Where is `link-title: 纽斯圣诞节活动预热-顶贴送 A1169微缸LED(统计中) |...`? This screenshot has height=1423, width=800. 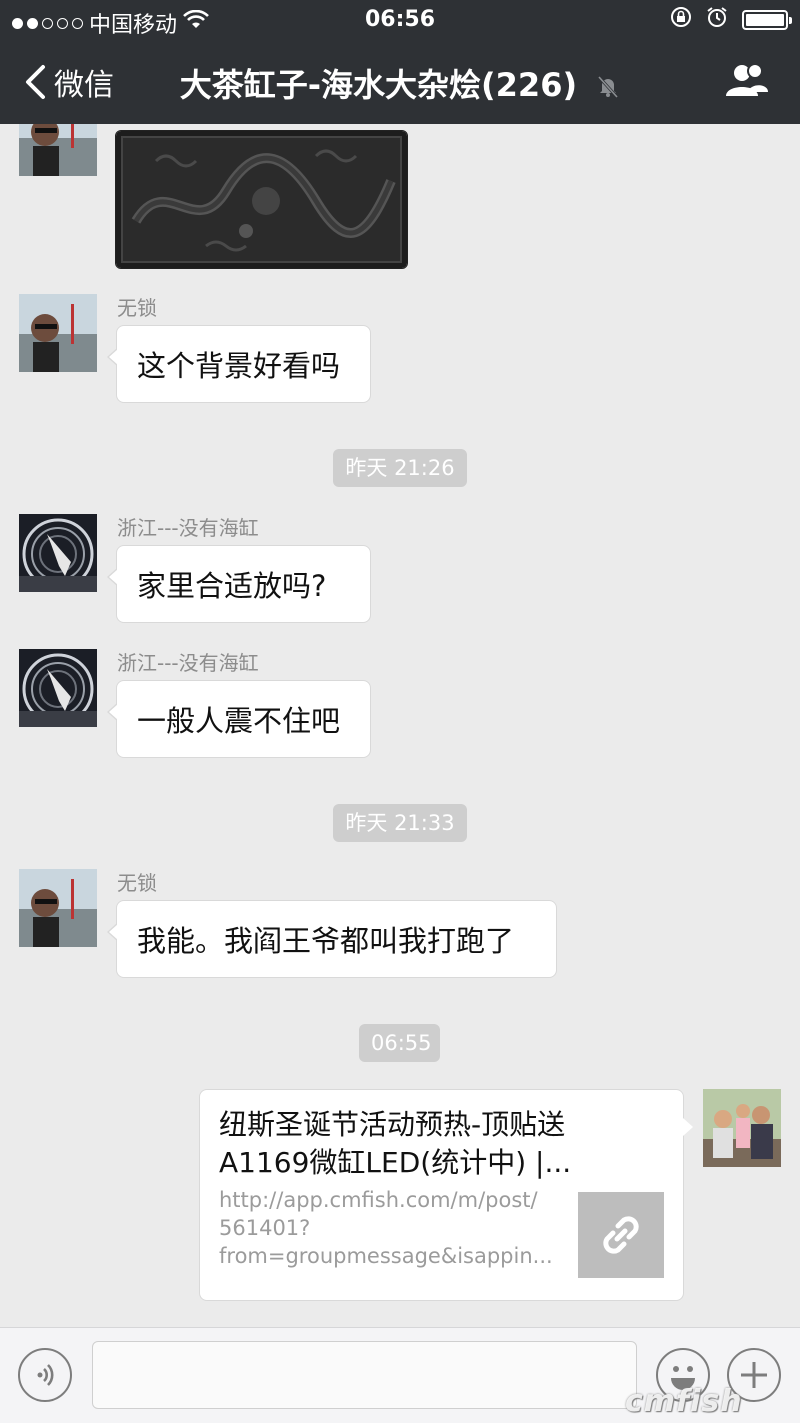
link-title: 纽斯圣诞节活动预热-顶贴送 A1169微缸LED(统计中) |... is located at coordinates (434, 1144).